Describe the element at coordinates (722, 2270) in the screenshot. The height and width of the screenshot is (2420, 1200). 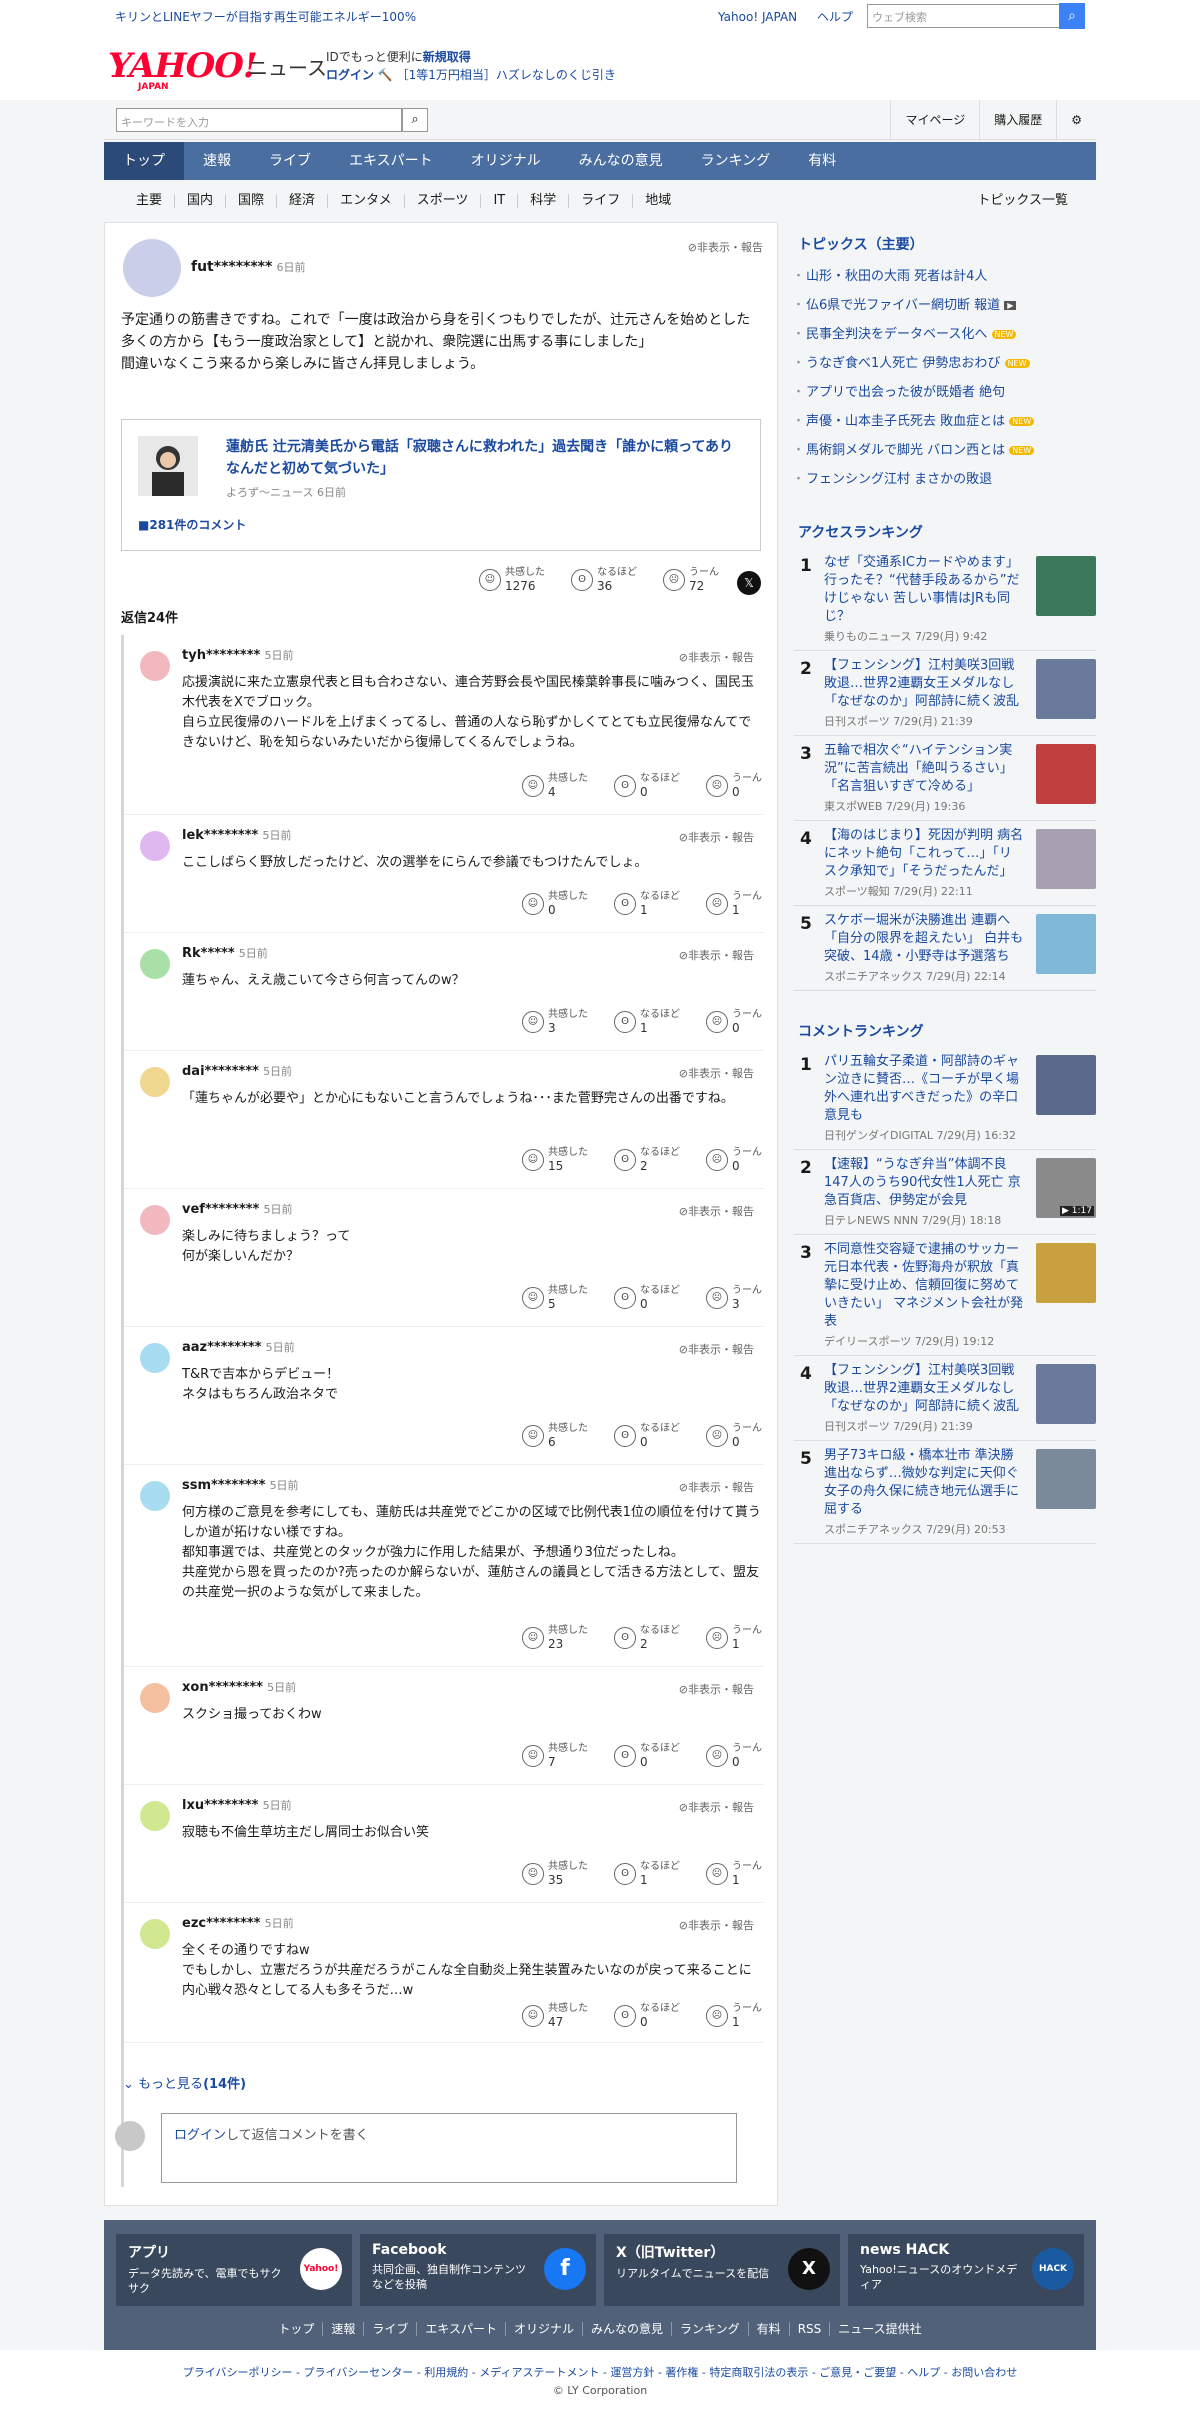
I see `x-promo: X（旧Twitter） リアルタイムでニュースを配信 X` at that location.